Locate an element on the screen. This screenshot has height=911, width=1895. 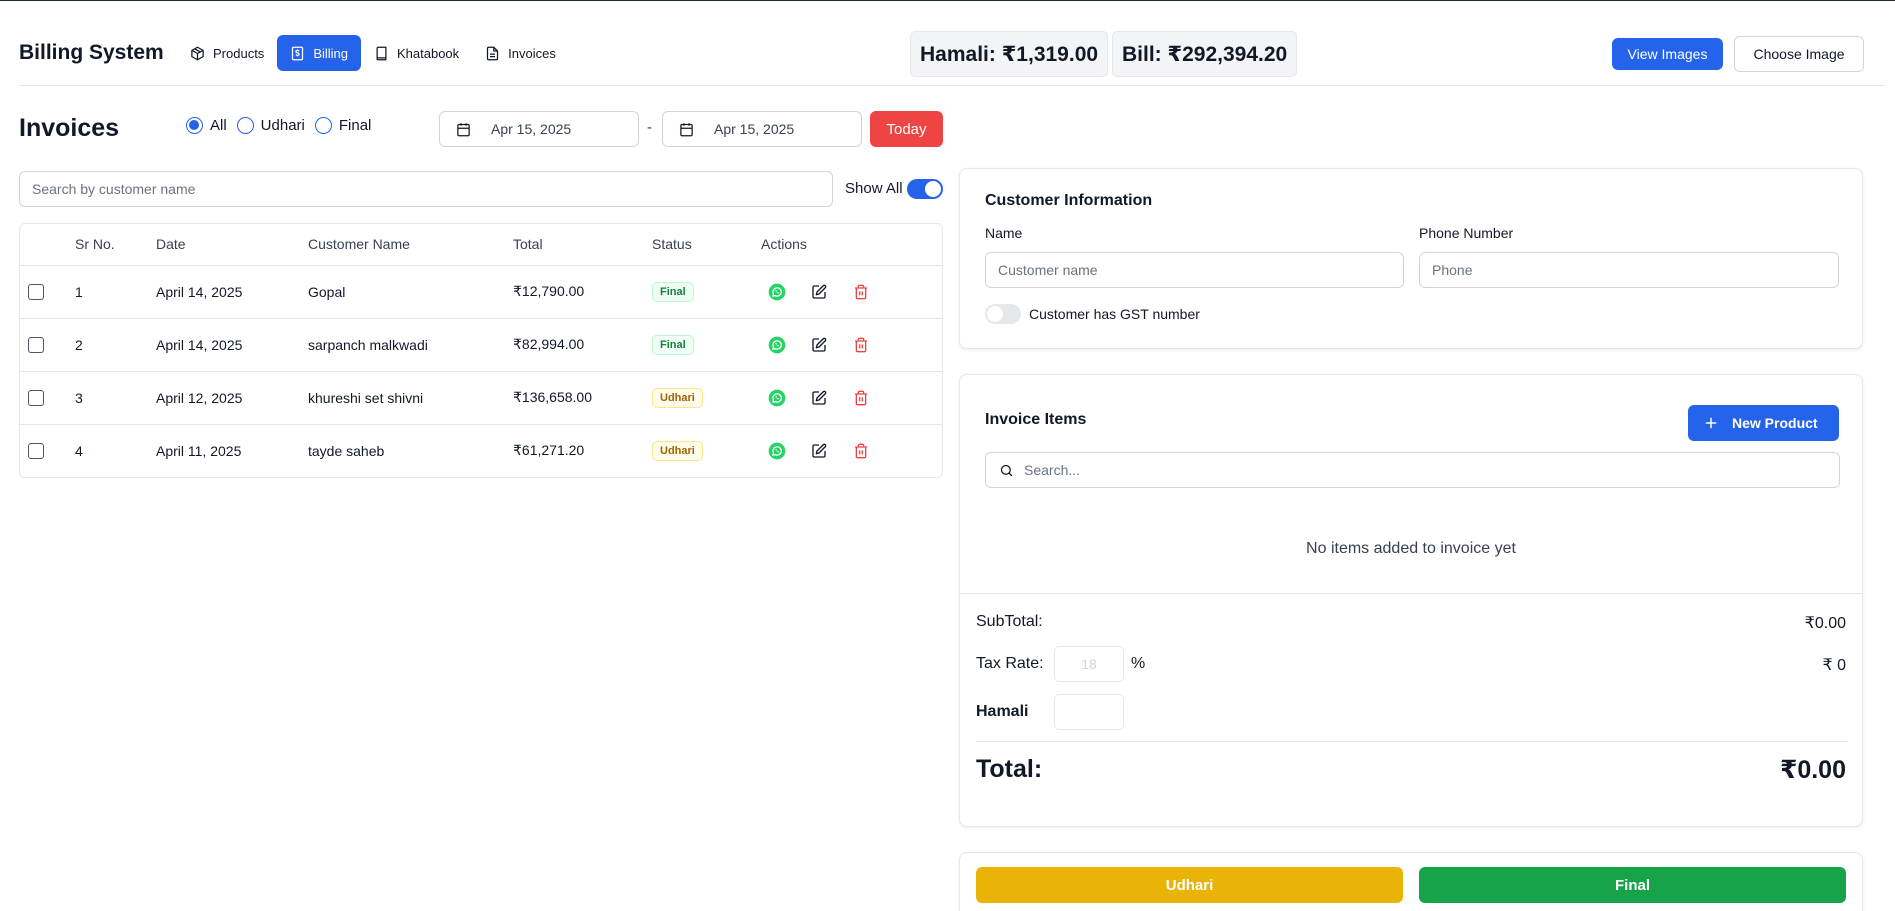
filter-udhari-label: Udhari is located at coordinates (282, 125).